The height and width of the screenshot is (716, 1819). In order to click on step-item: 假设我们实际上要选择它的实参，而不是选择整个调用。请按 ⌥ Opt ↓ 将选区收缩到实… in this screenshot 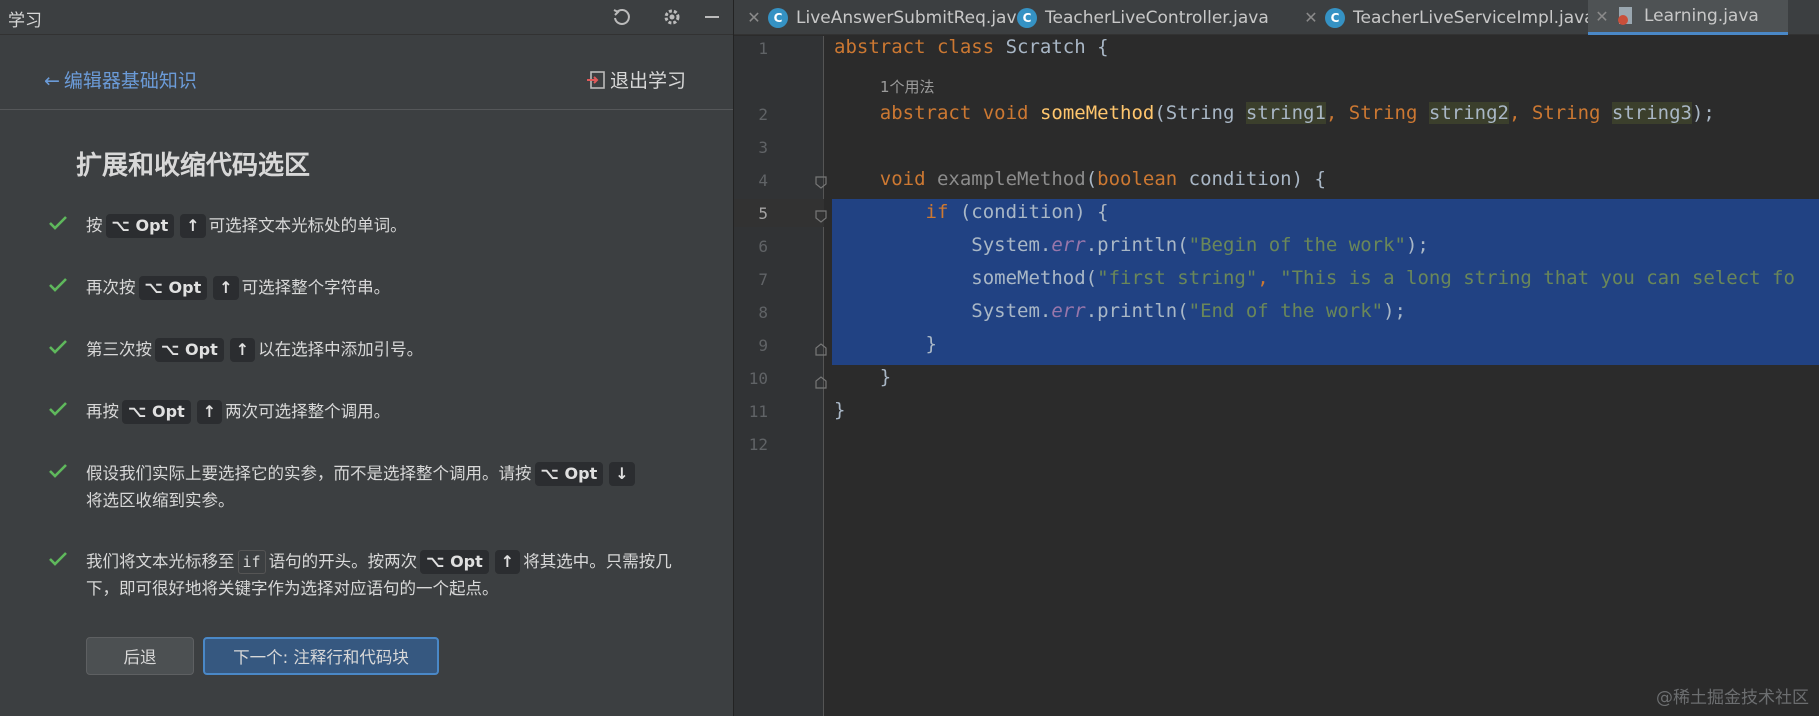, I will do `click(368, 487)`.